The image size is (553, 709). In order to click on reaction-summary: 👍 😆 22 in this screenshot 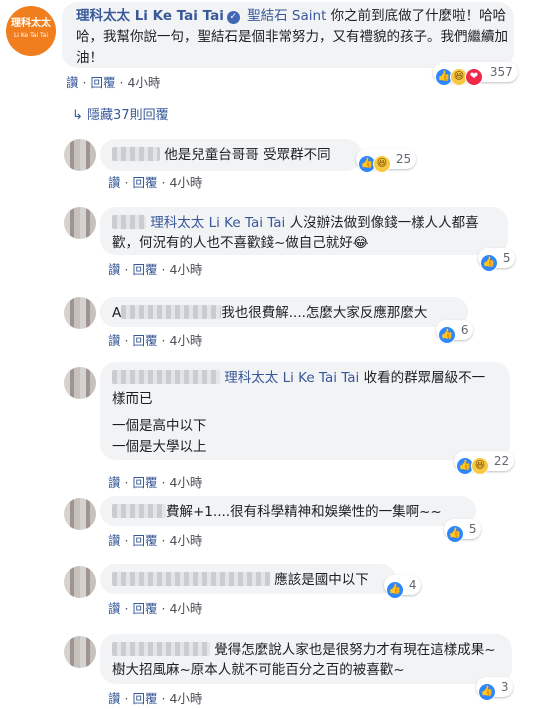, I will do `click(484, 463)`.